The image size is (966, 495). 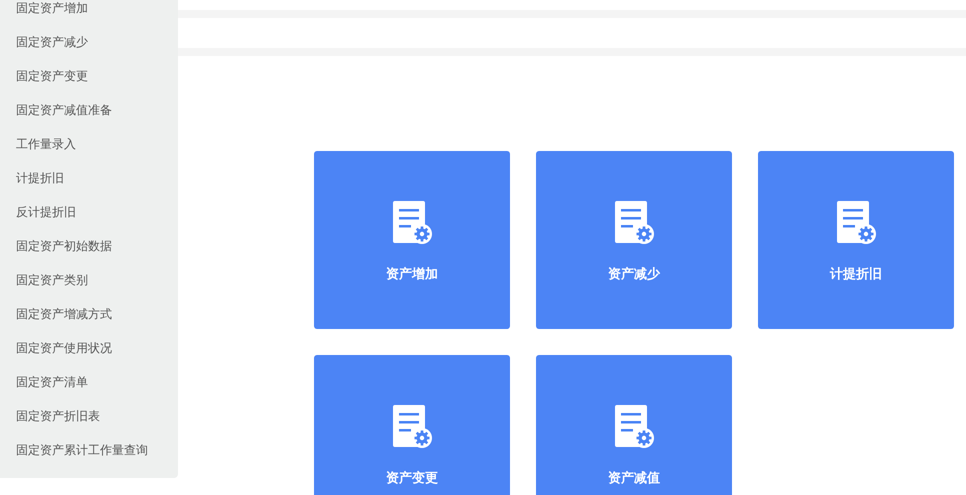 What do you see at coordinates (89, 144) in the screenshot?
I see `sidebar-item: 工作量录入` at bounding box center [89, 144].